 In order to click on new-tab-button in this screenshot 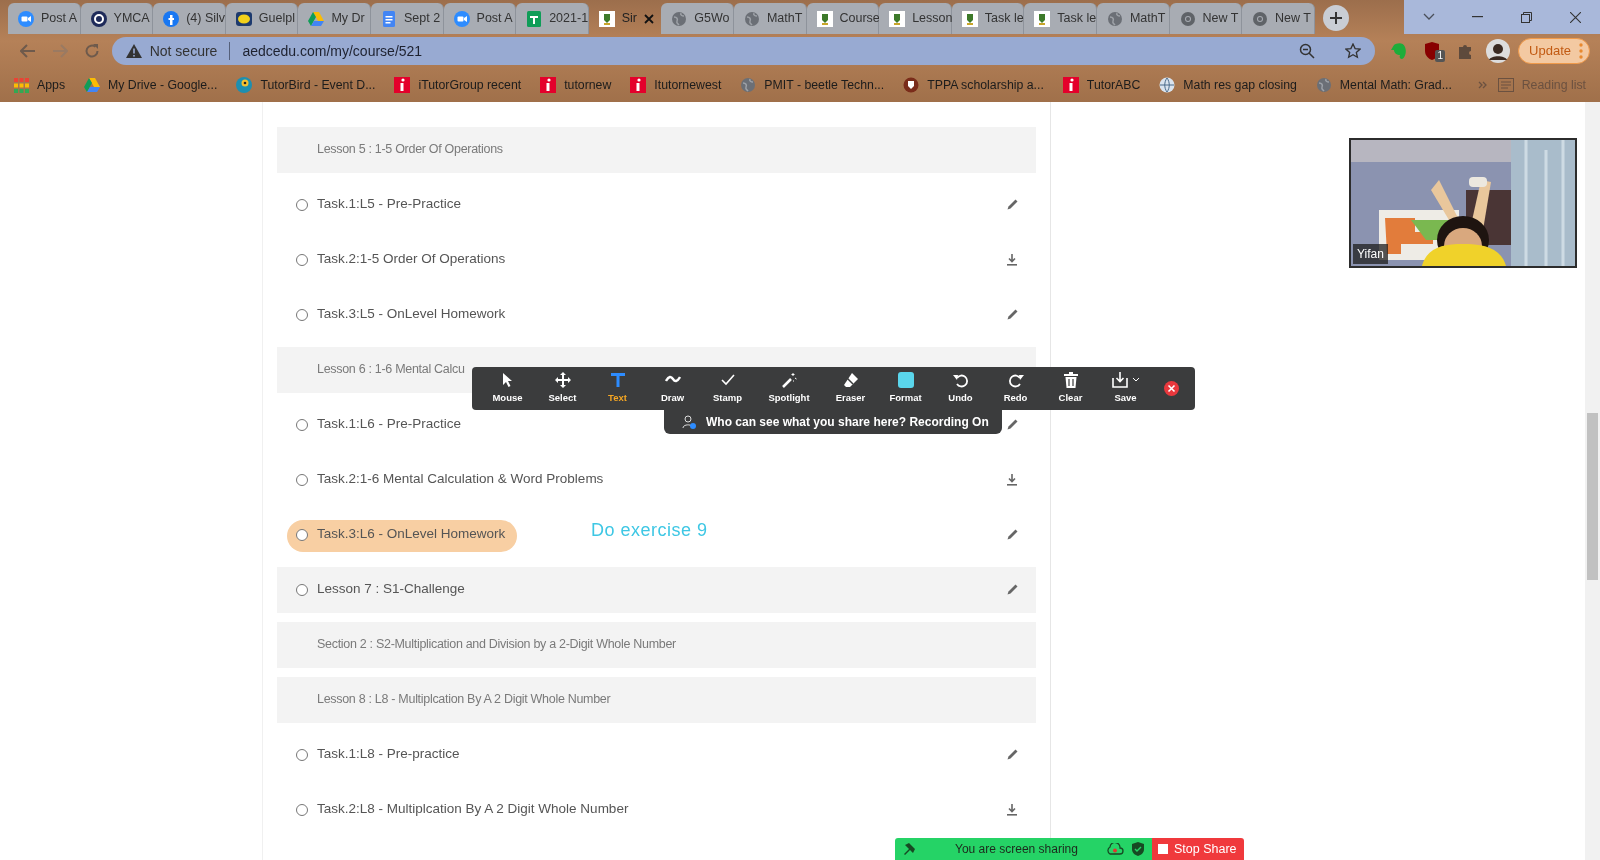, I will do `click(1335, 18)`.